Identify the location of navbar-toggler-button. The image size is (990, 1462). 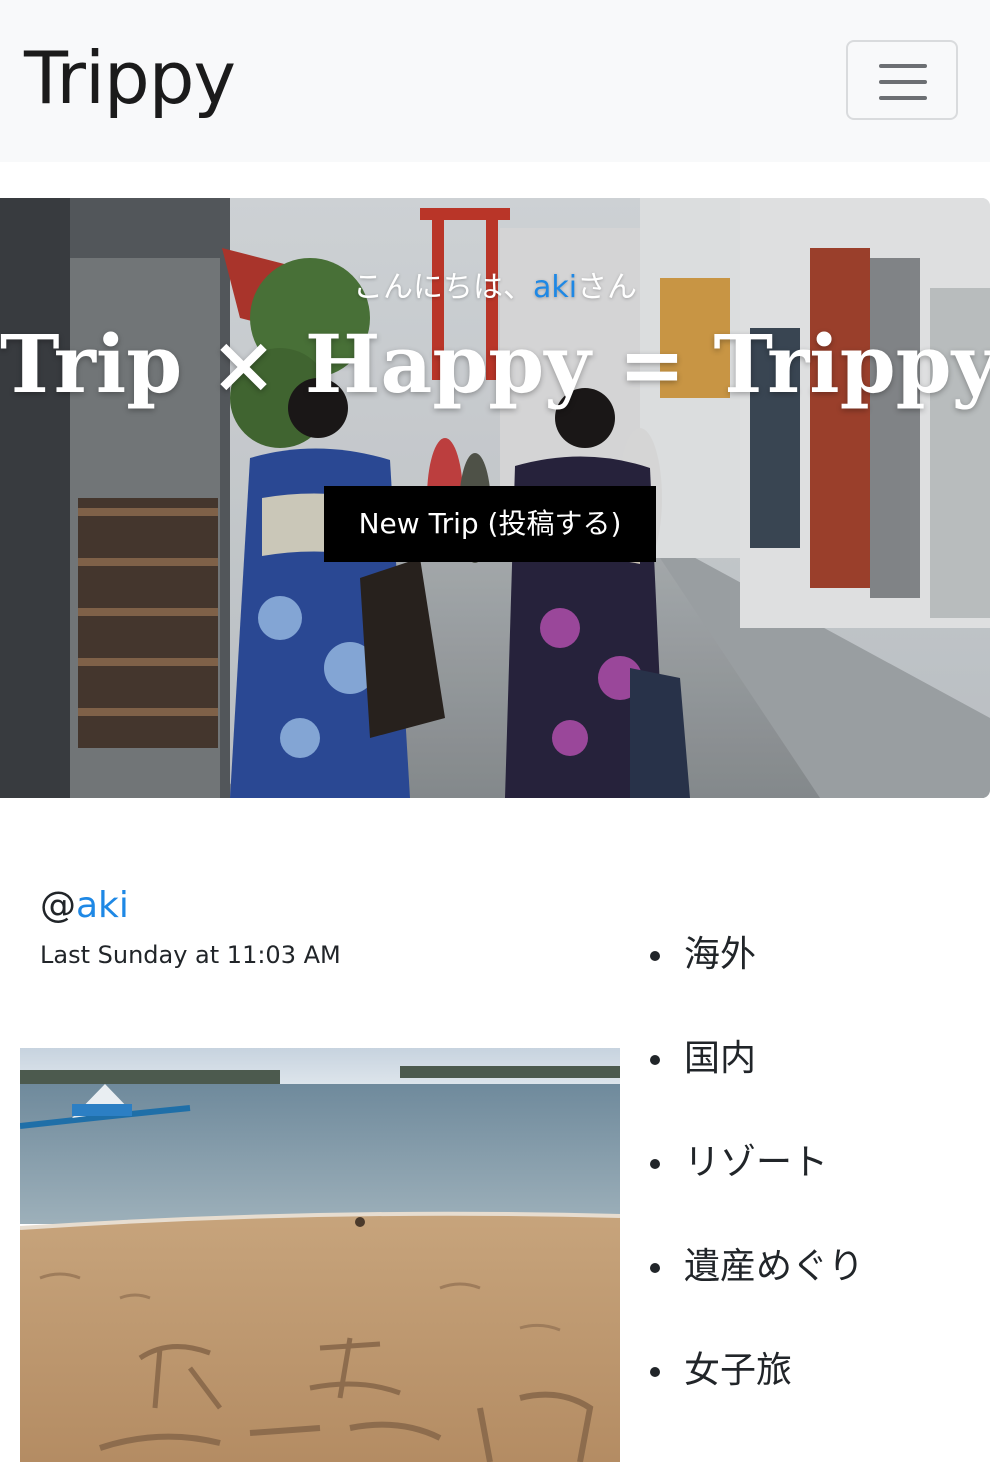
(902, 80).